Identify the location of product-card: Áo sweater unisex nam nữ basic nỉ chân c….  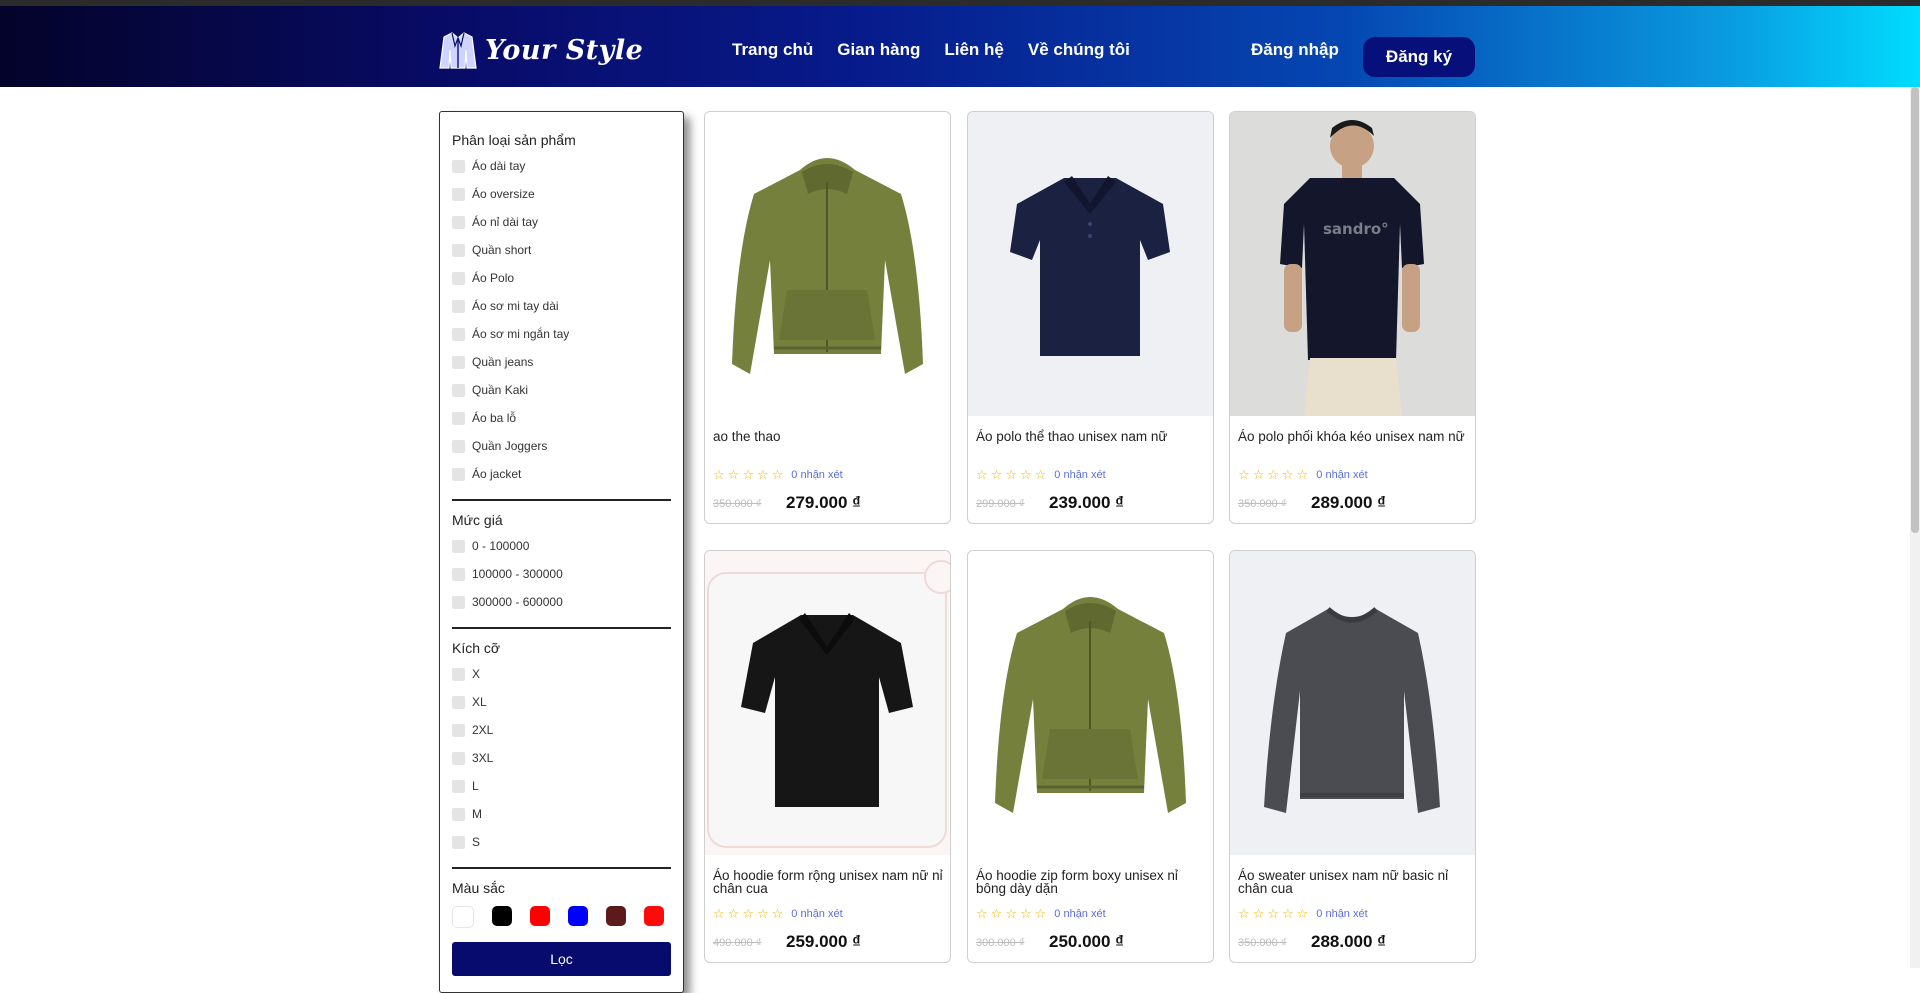
(1352, 756).